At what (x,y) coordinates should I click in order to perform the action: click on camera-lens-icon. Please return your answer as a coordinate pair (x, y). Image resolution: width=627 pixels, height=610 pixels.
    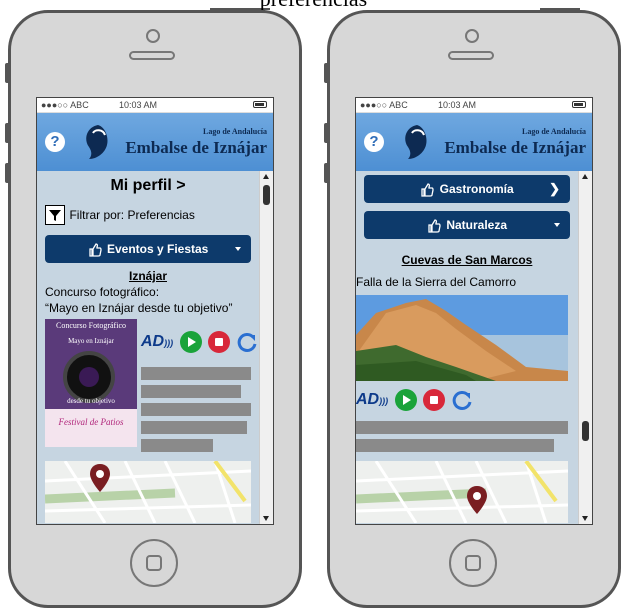
    Looking at the image, I should click on (89, 377).